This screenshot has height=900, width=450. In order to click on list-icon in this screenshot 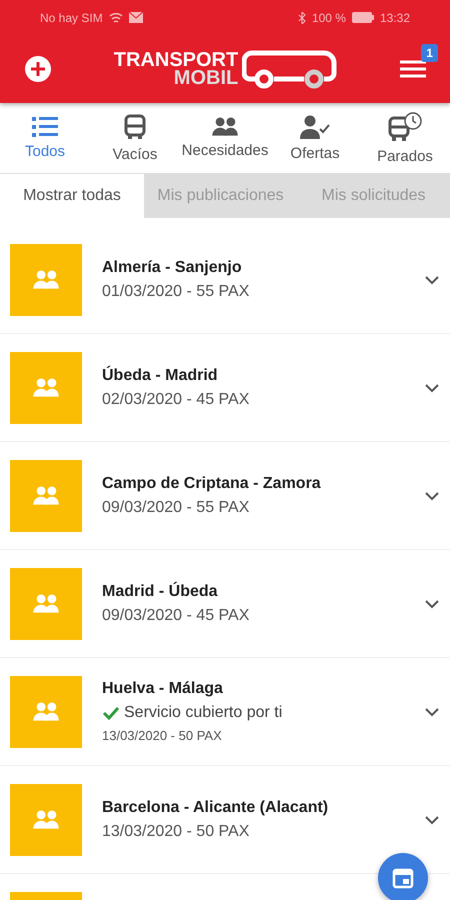, I will do `click(45, 126)`.